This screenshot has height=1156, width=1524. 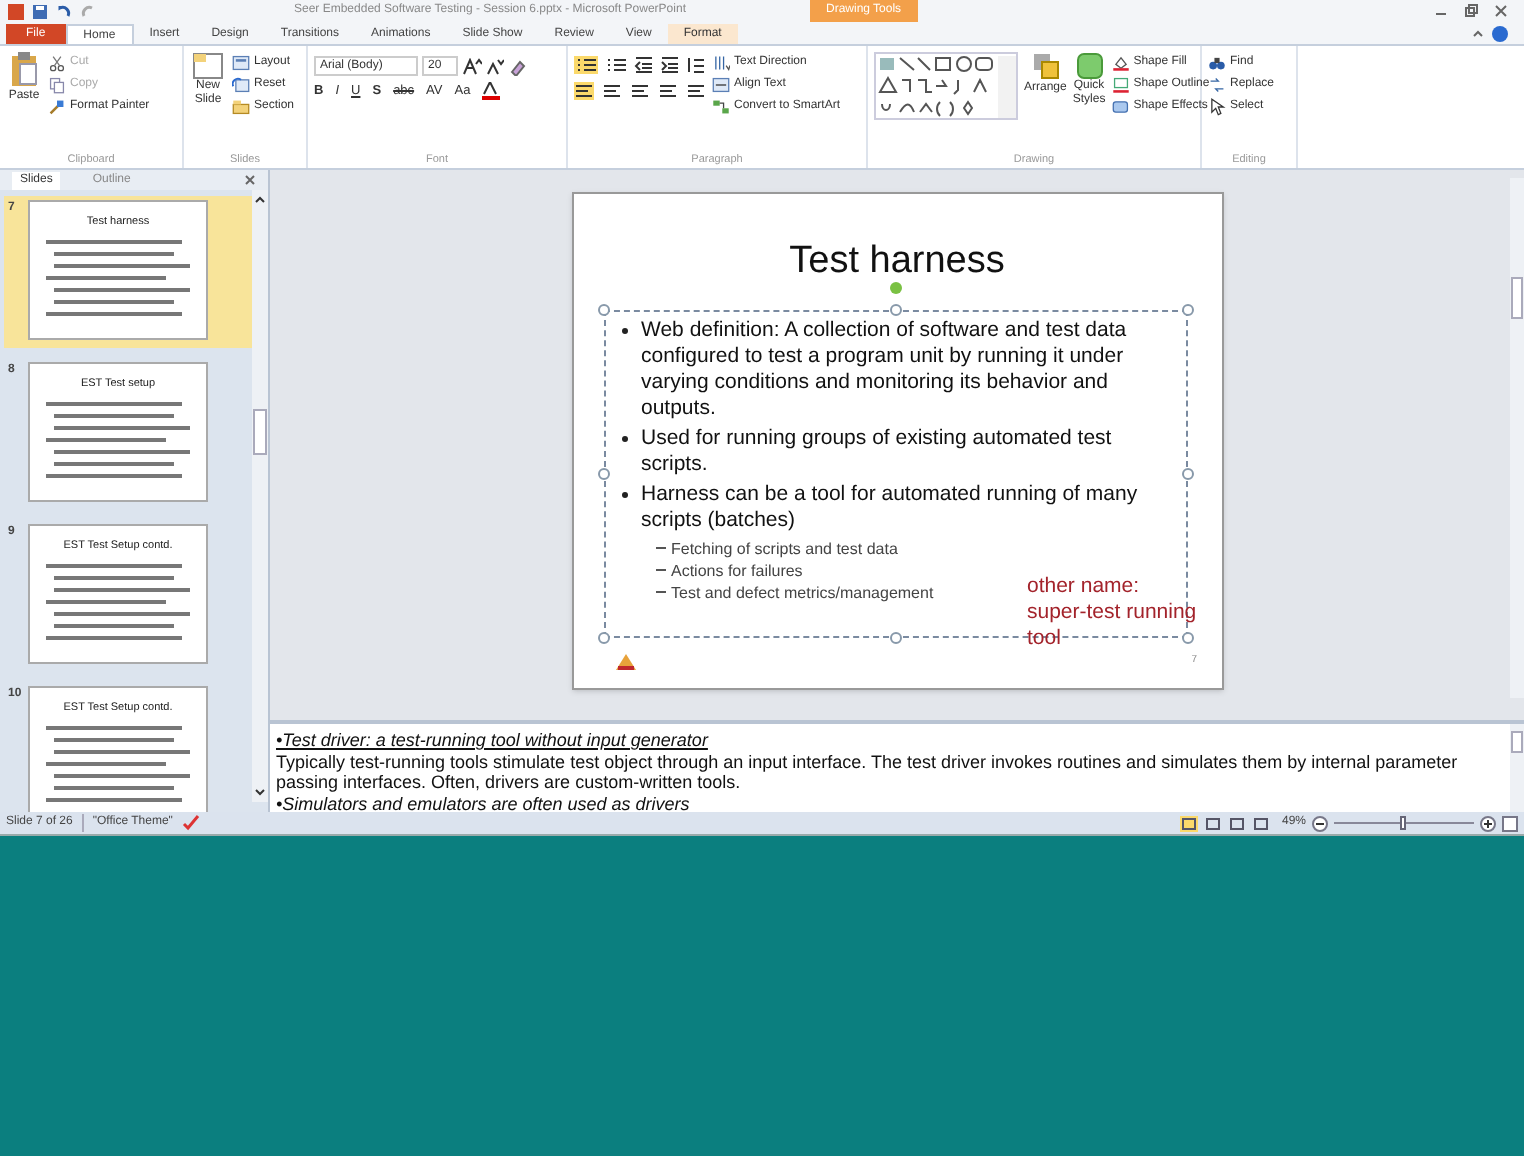 I want to click on scissors-icon, so click(x=57, y=63).